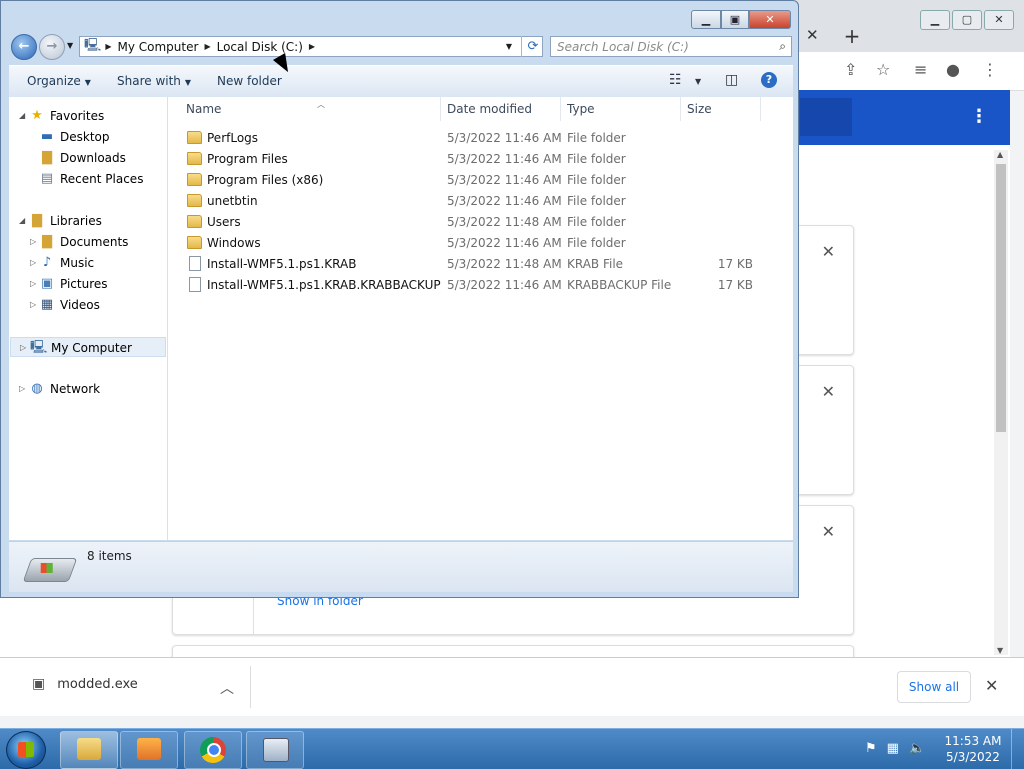 The image size is (1024, 769). I want to click on chrome-icon, so click(213, 750).